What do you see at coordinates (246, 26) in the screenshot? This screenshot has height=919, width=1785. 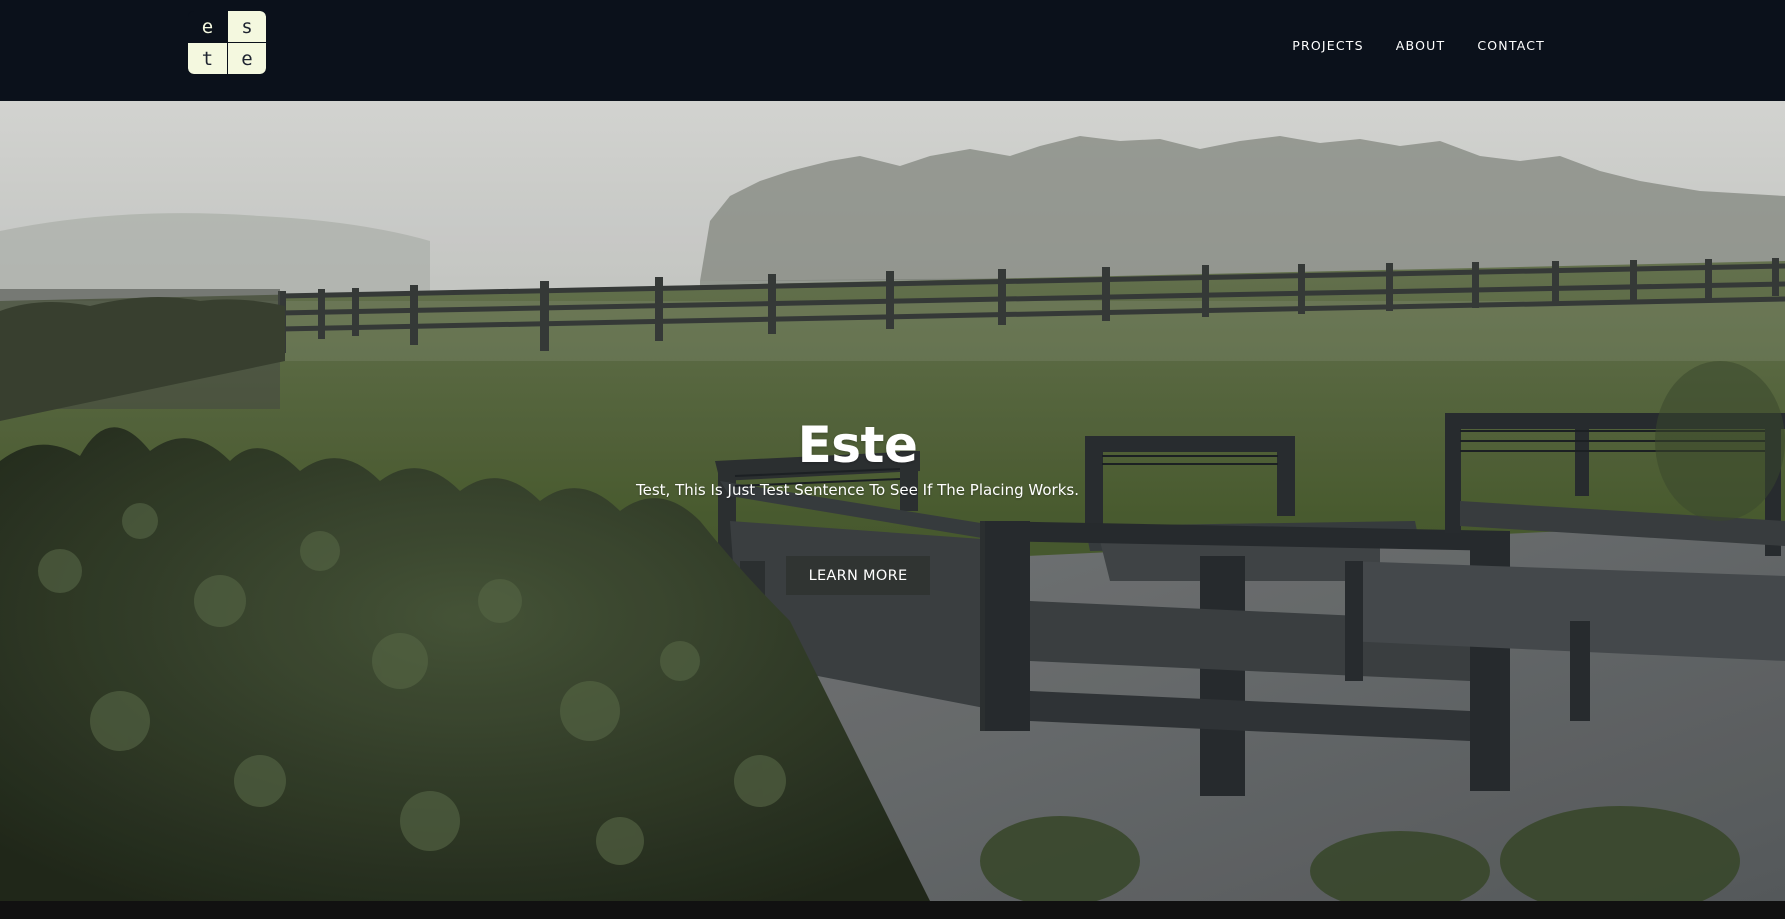 I see `logo-letter-2: s` at bounding box center [246, 26].